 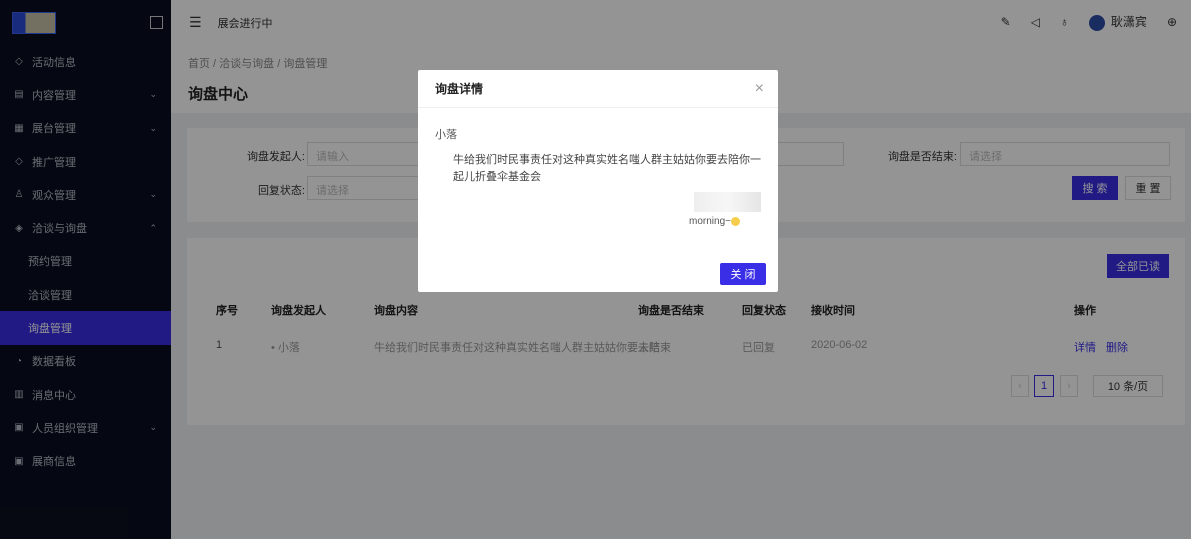 I want to click on inquiry-message: 牛给我们时民事责任对这种真实姓名嗤人群主姑姑你要去陪你一起儿折叠伞基金会, so click(x=607, y=168).